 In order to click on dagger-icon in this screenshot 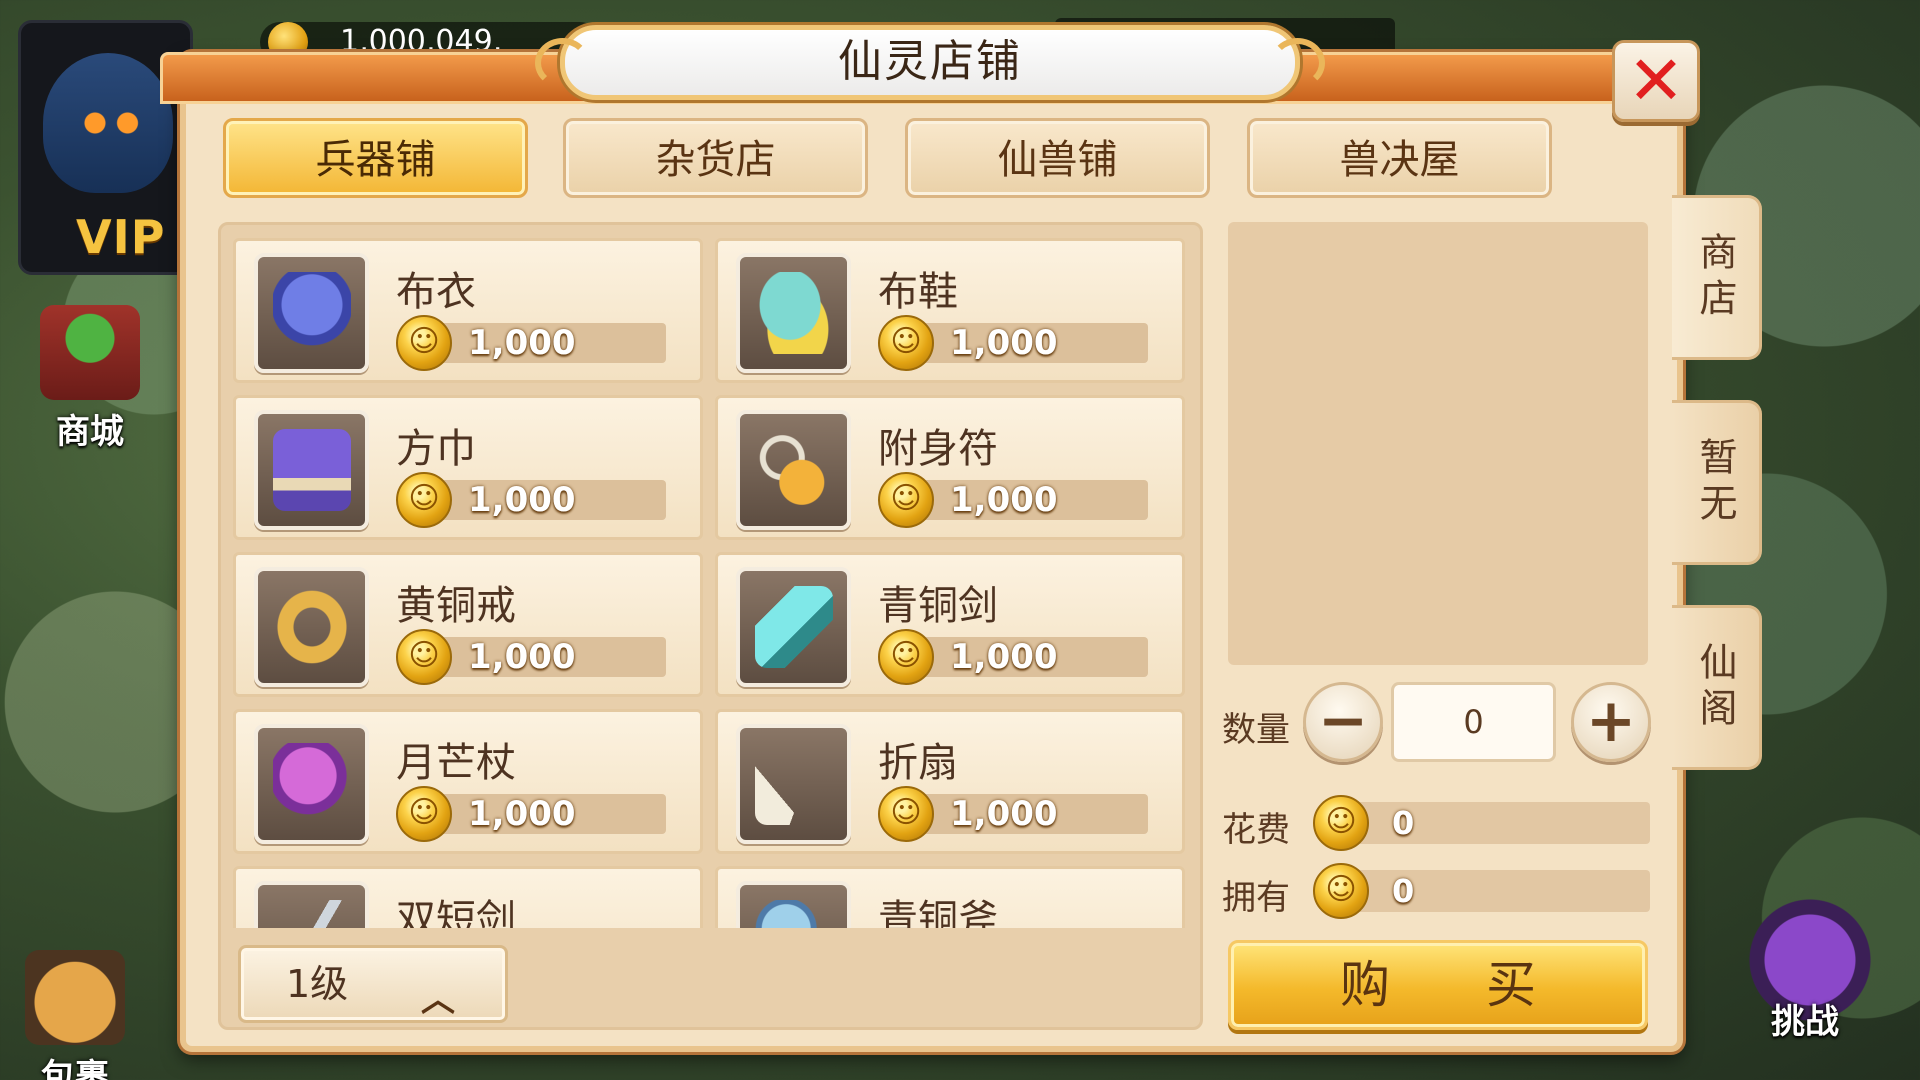, I will do `click(312, 914)`.